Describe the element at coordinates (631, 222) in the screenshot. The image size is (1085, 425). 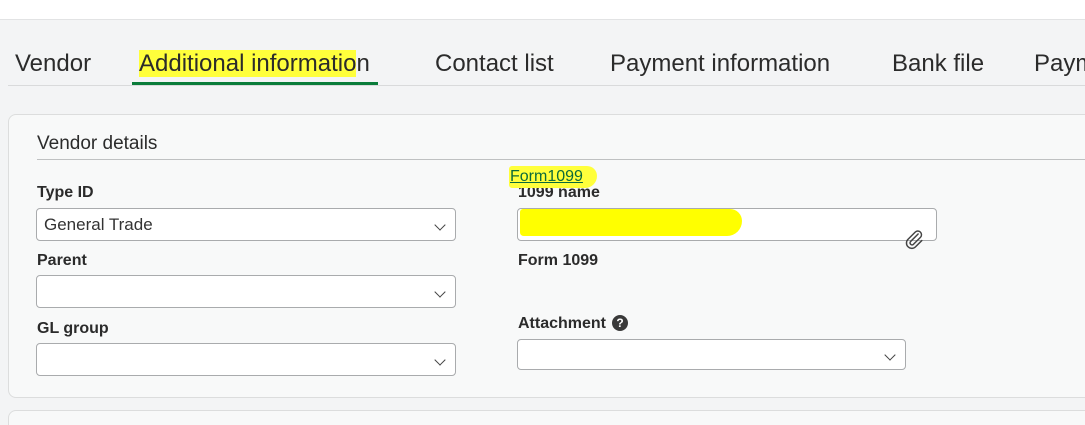
I see `redaction-highlight` at that location.